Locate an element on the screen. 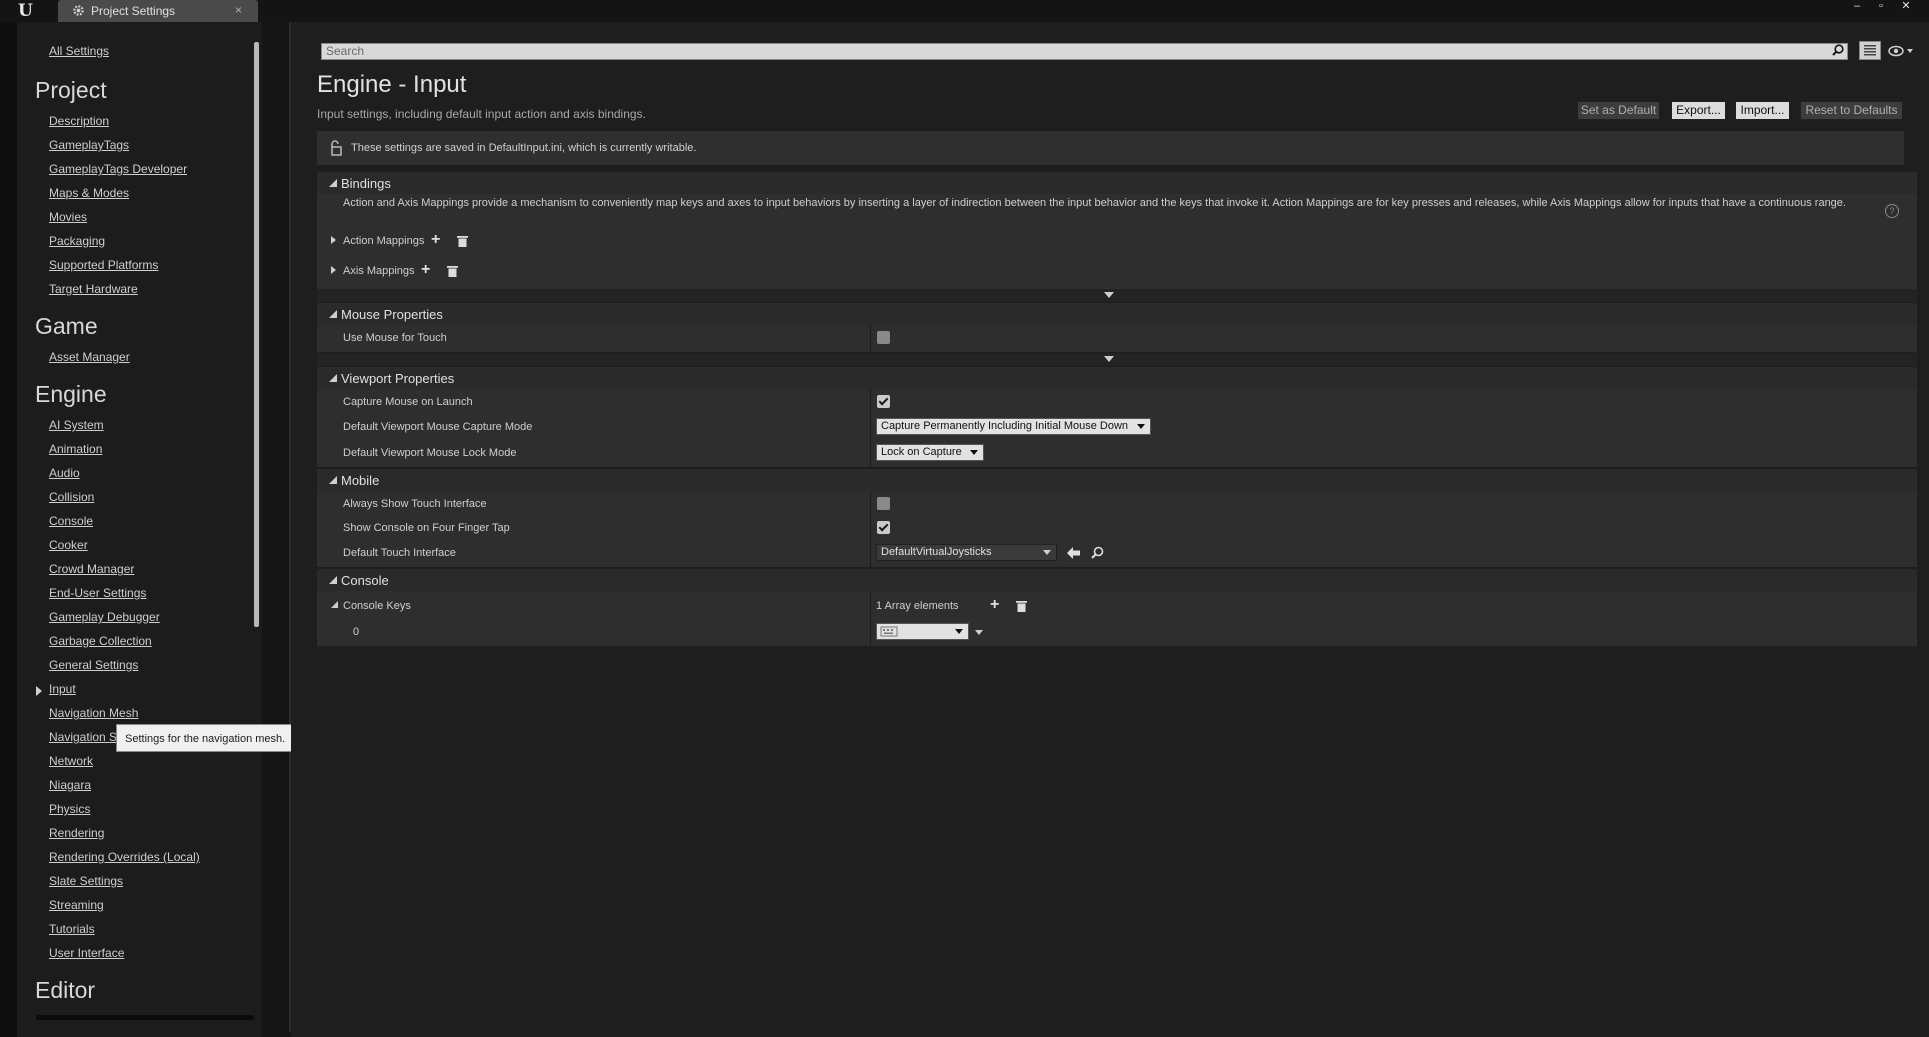  tab-label: Project Settings is located at coordinates (133, 11).